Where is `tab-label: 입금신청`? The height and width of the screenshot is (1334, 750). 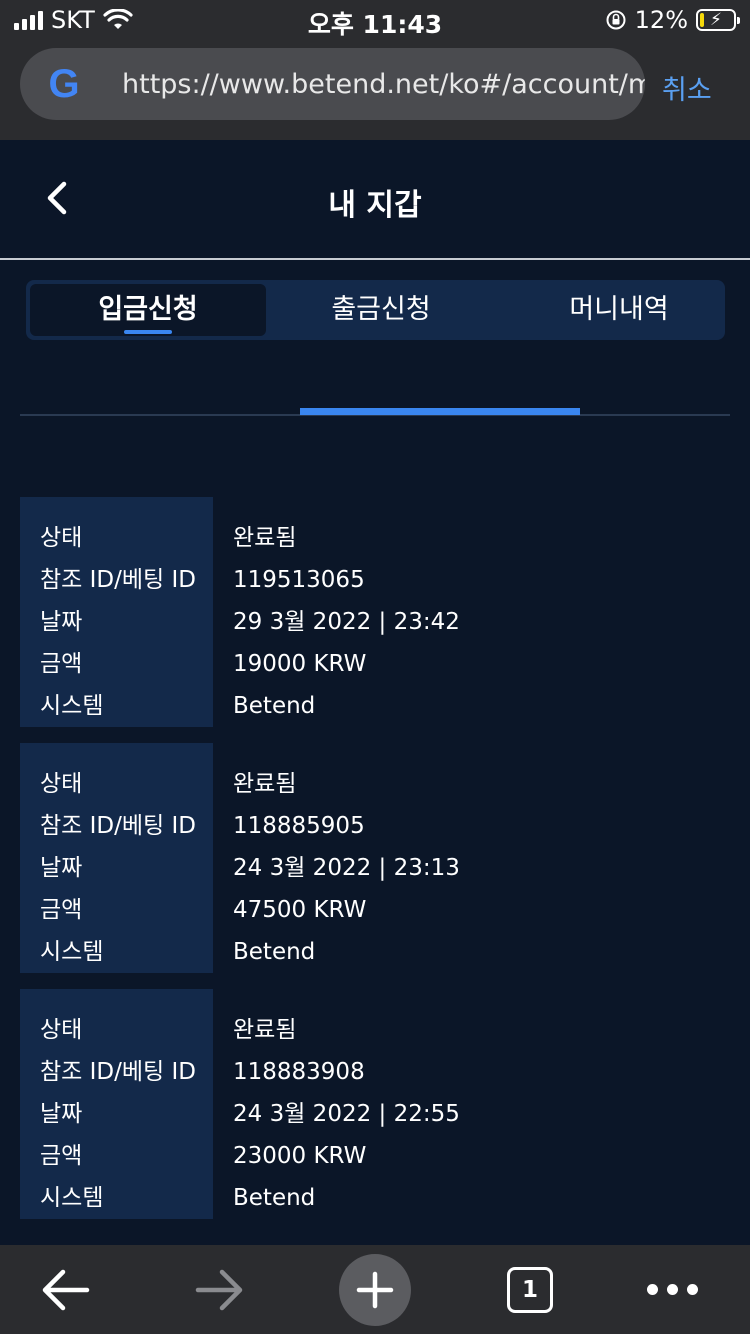 tab-label: 입금신청 is located at coordinates (148, 309).